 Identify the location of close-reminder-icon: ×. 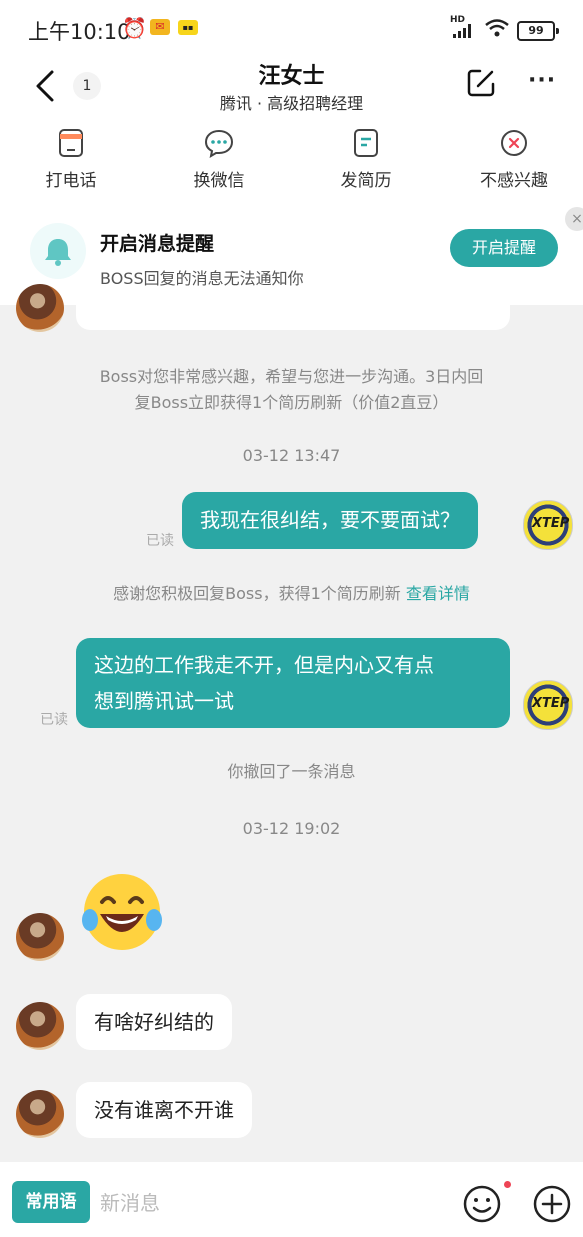
(574, 219).